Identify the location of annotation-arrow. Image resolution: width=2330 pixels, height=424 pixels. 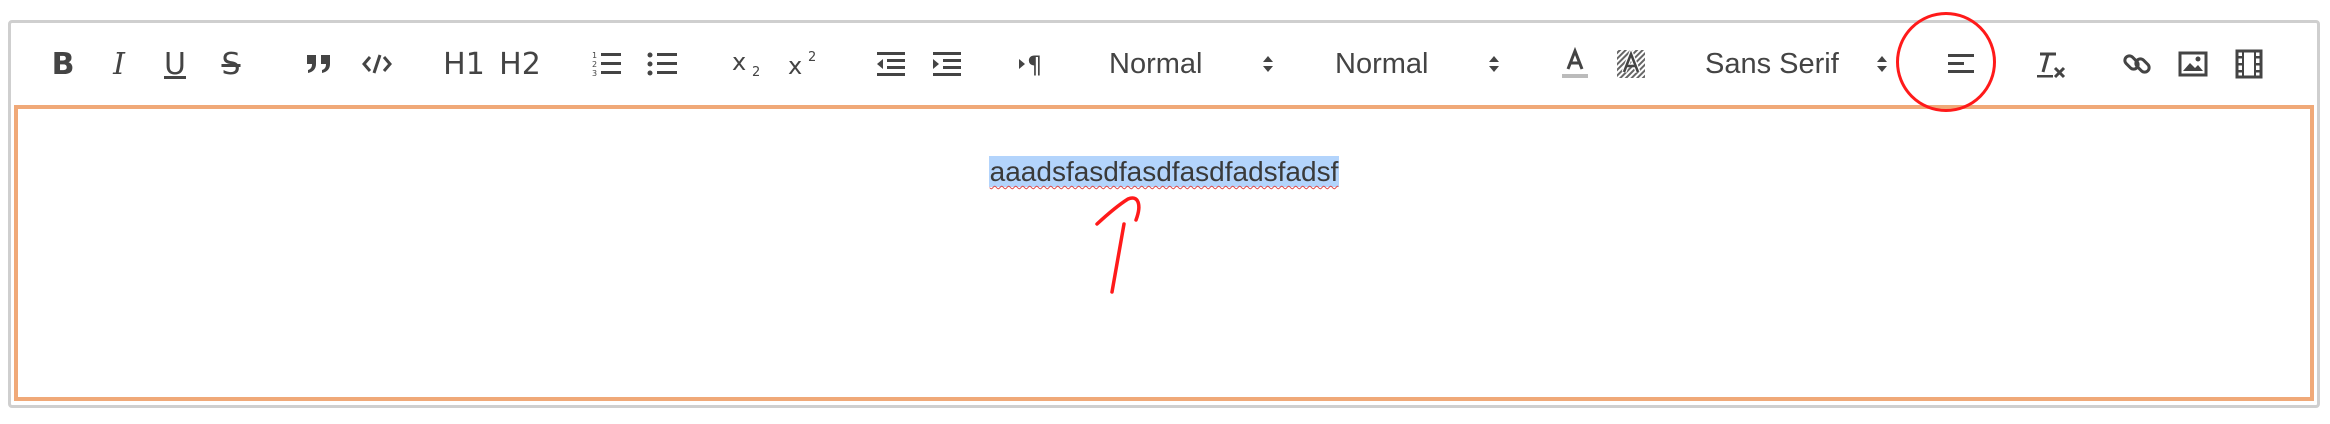
(1118, 245).